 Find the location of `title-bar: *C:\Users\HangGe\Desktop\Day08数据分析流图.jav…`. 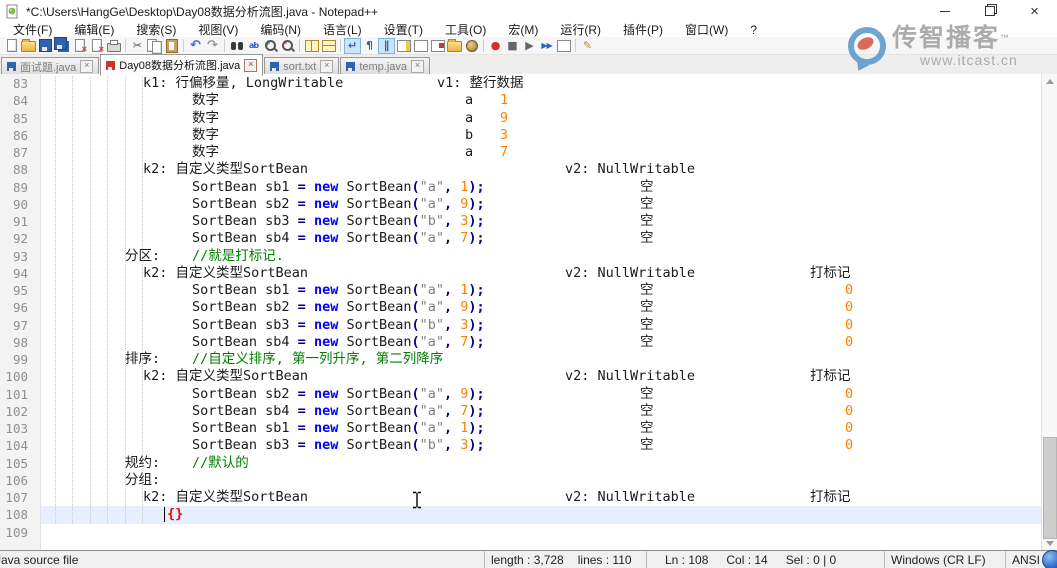

title-bar: *C:\Users\HangGe\Desktop\Day08数据分析流图.jav… is located at coordinates (528, 11).